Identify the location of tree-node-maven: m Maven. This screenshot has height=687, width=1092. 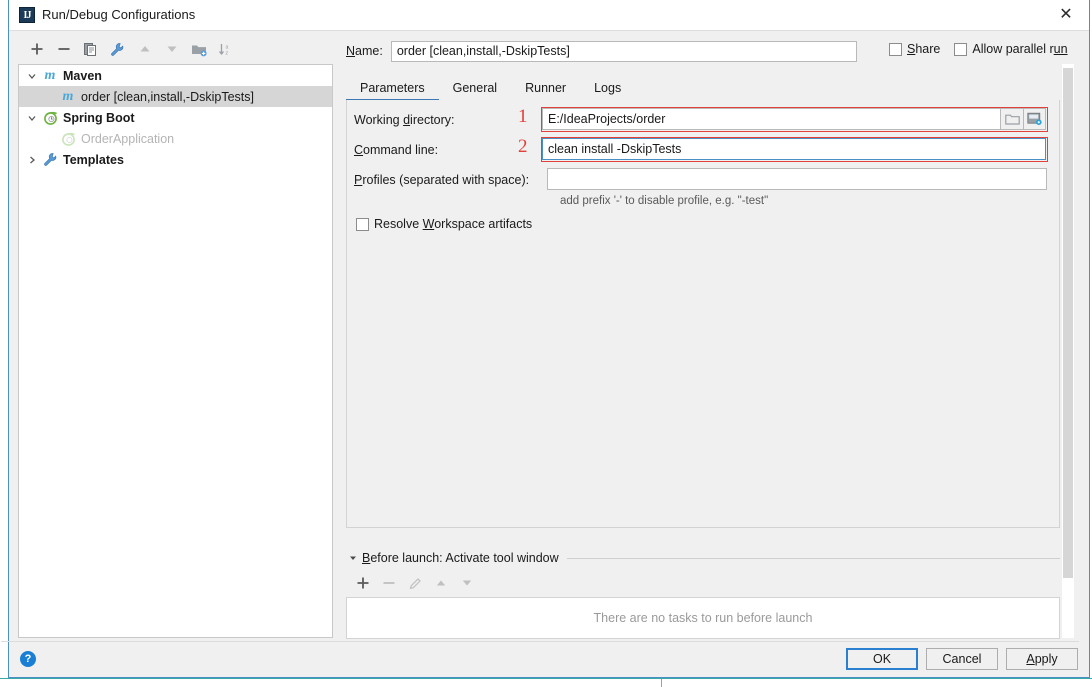
(175, 75).